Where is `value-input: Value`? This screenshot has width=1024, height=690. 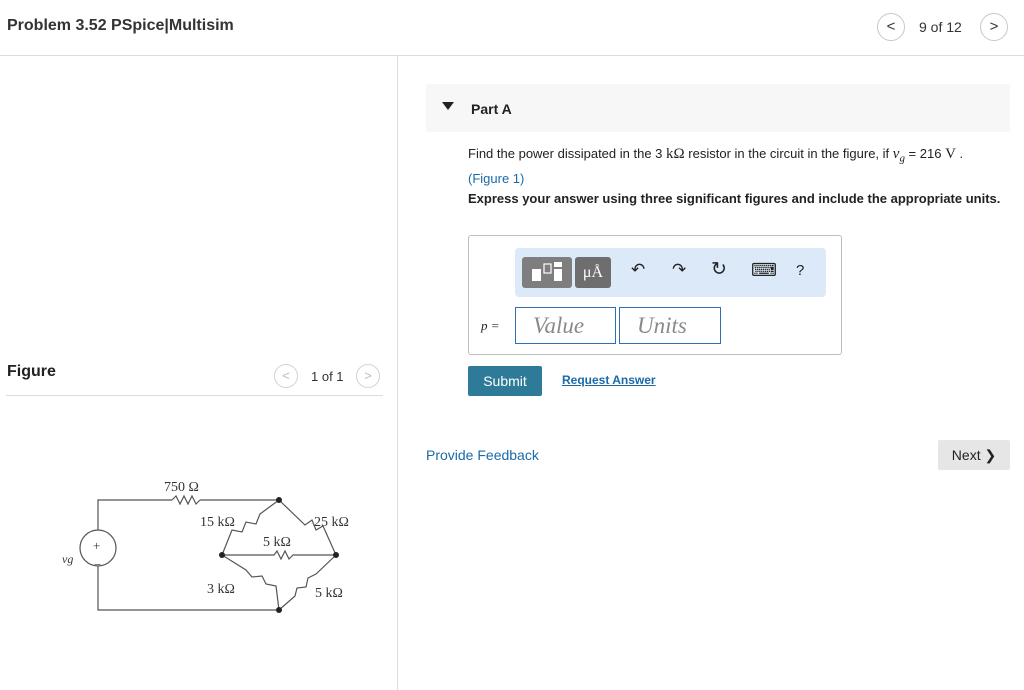 value-input: Value is located at coordinates (565, 325).